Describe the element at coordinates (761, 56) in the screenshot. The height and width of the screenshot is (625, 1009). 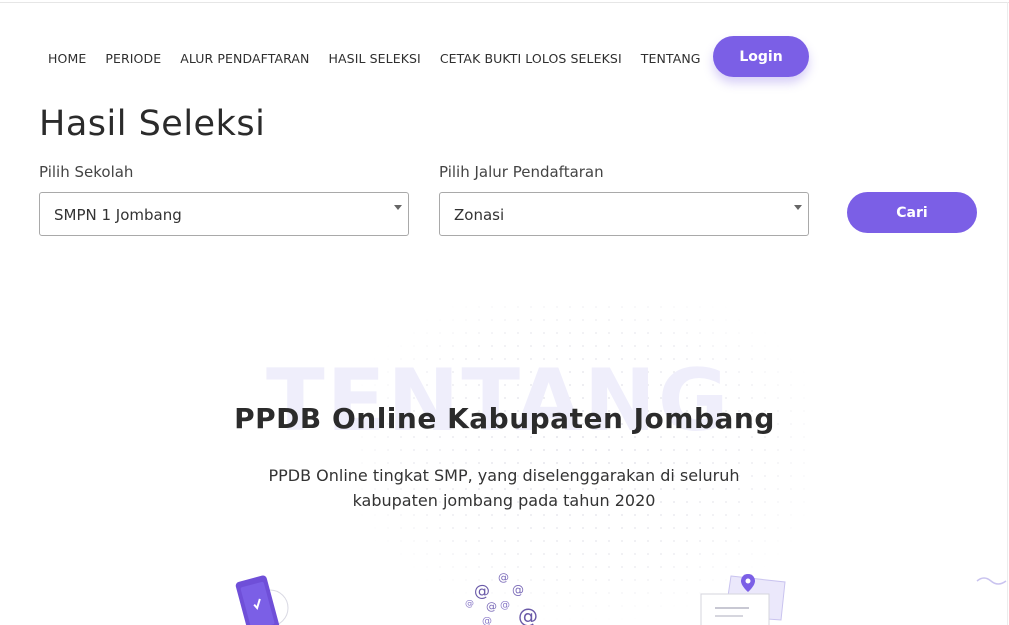
I see `login-button: Login` at that location.